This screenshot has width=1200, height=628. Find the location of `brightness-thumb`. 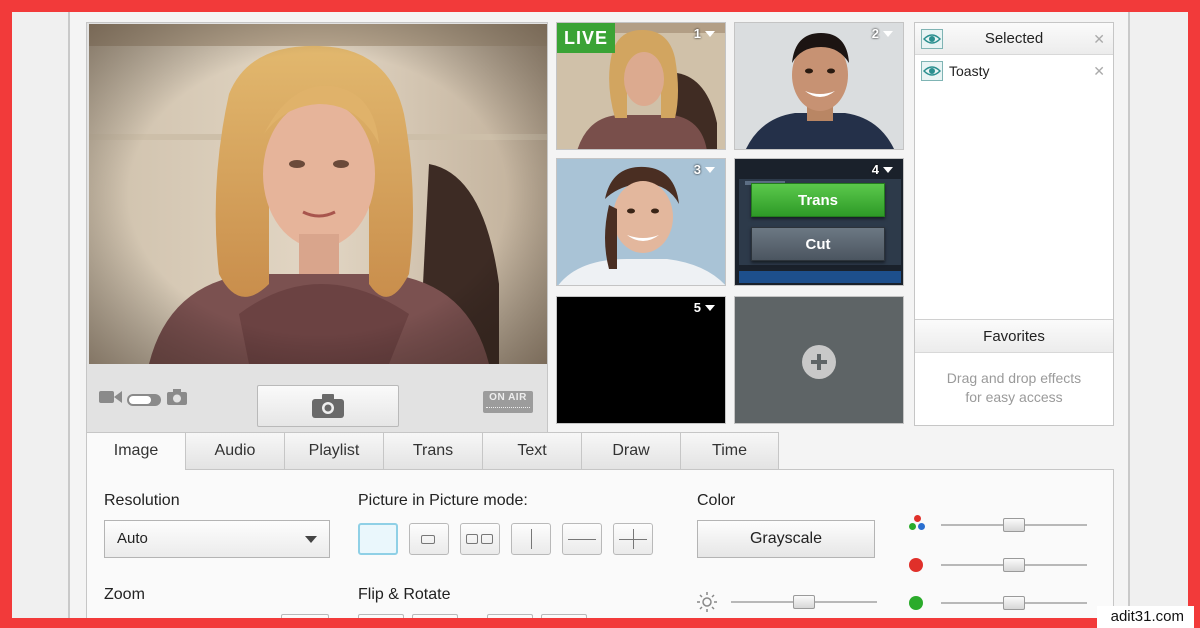

brightness-thumb is located at coordinates (804, 602).